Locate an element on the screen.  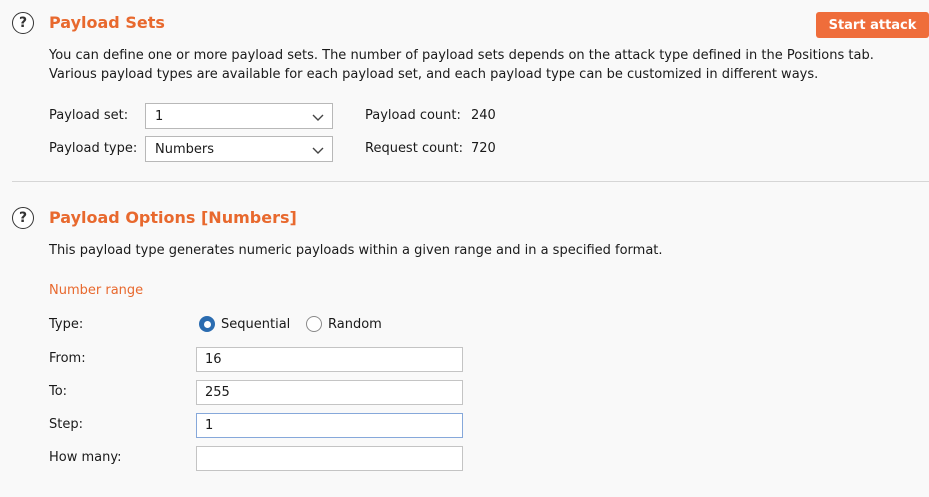
radio-button-selected is located at coordinates (207, 324).